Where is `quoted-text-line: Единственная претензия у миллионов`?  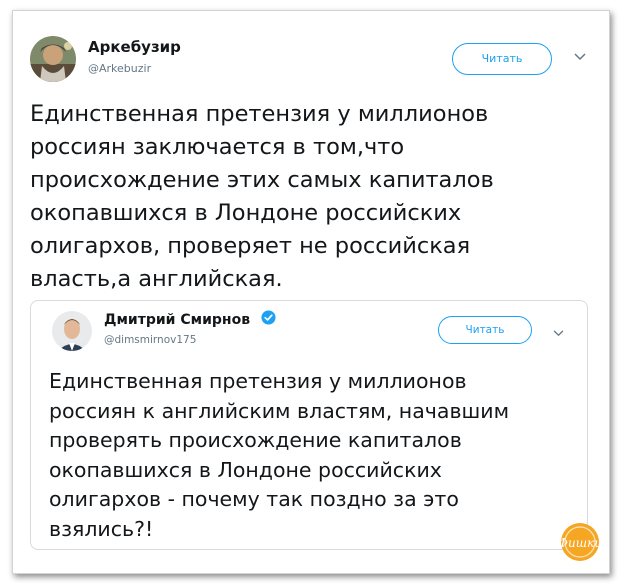 quoted-text-line: Единственная претензия у миллионов is located at coordinates (258, 381).